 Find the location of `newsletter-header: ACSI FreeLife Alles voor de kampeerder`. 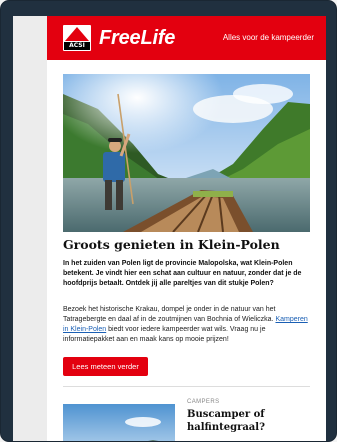

newsletter-header: ACSI FreeLife Alles voor de kampeerder is located at coordinates (186, 38).